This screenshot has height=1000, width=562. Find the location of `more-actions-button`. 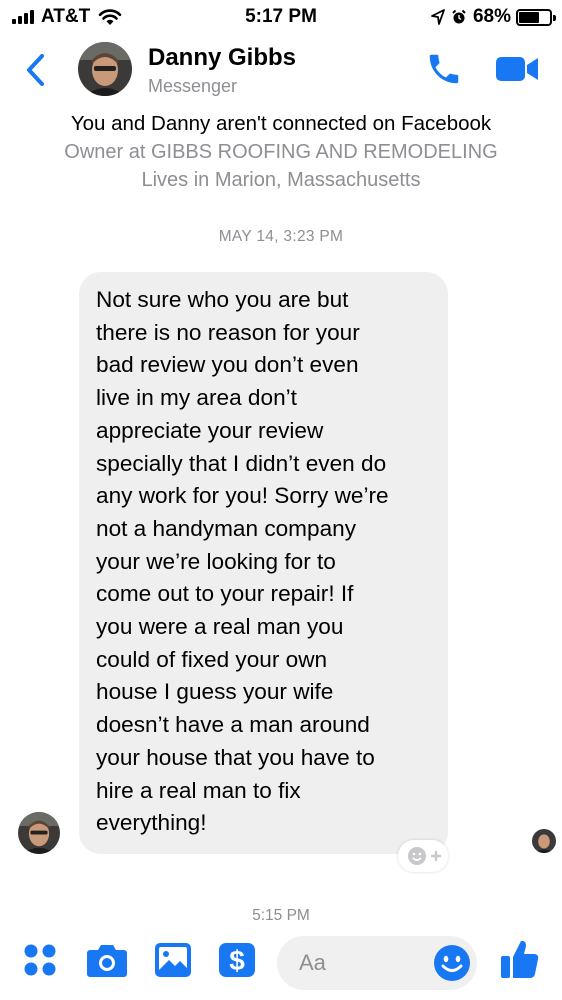

more-actions-button is located at coordinates (40, 962).